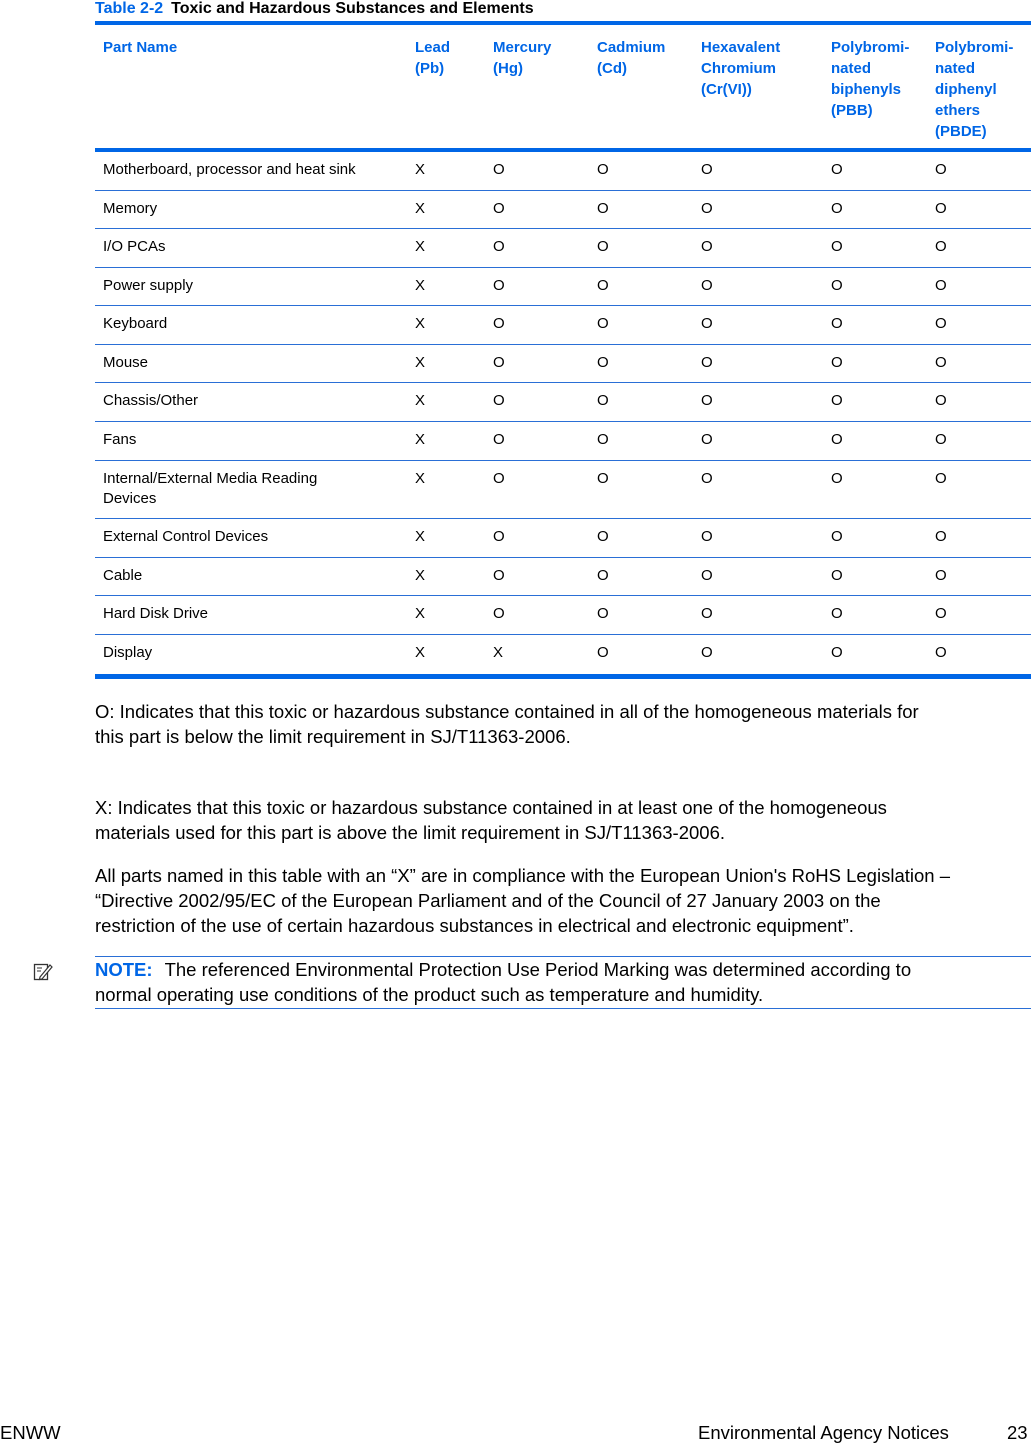  I want to click on part-name-cell: I/O PCAs, so click(134, 246).